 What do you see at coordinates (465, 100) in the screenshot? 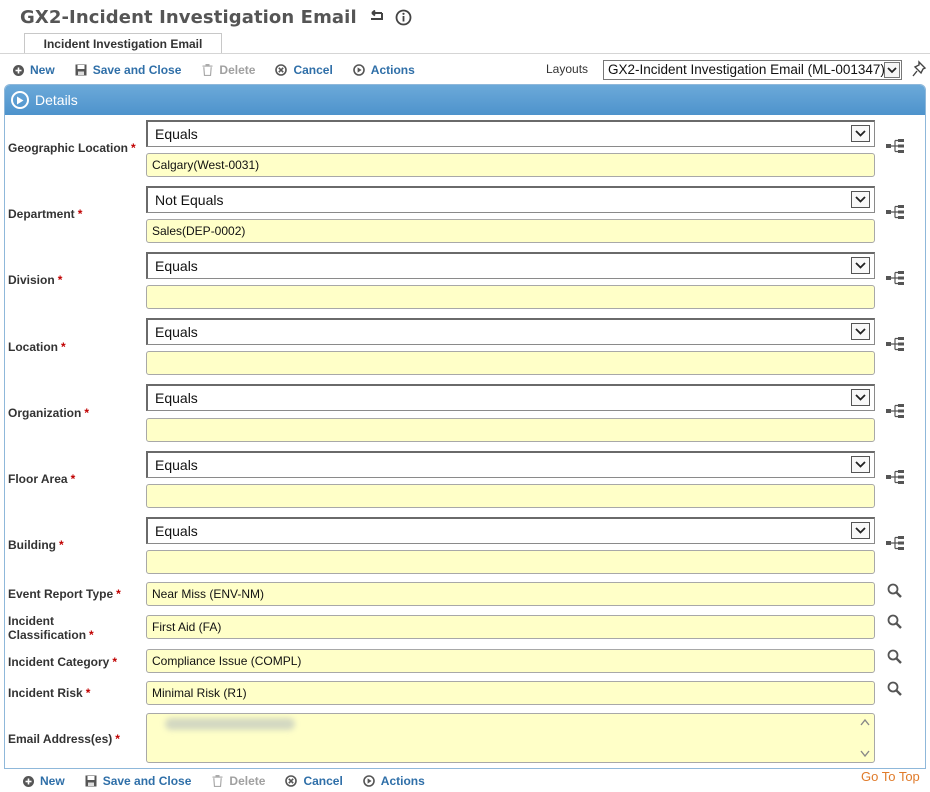
I see `details-panel-header: Details` at bounding box center [465, 100].